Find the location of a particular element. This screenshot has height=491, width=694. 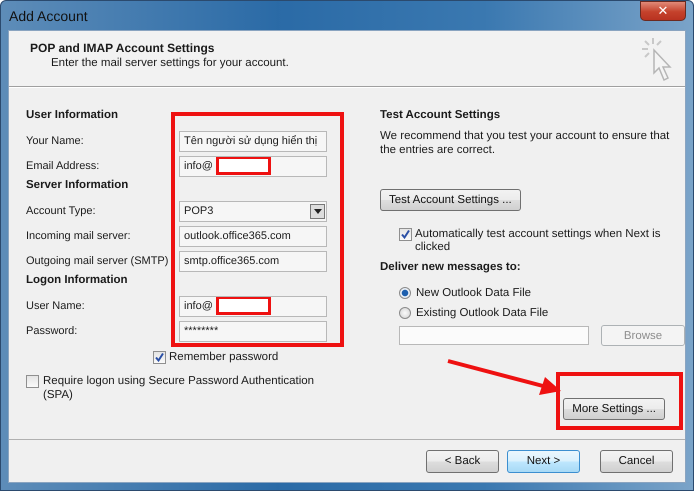

input-field: Tên người sử dụng hiển thị is located at coordinates (253, 141).